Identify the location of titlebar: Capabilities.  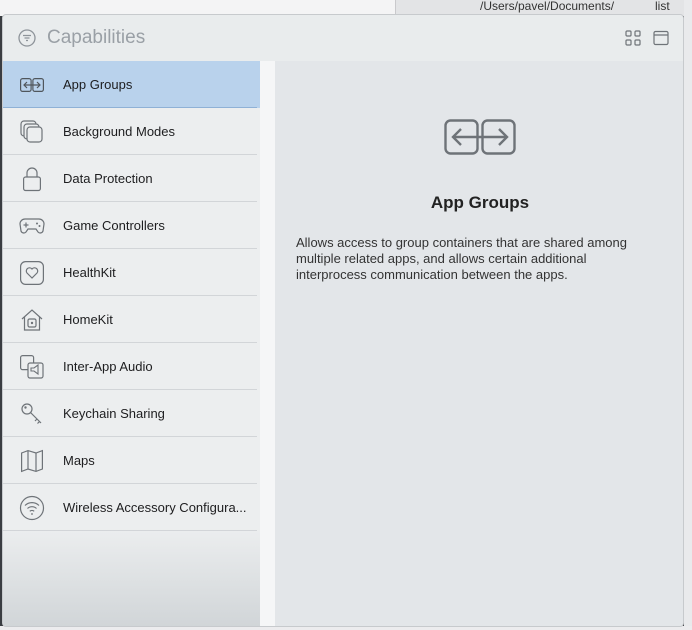
(343, 38).